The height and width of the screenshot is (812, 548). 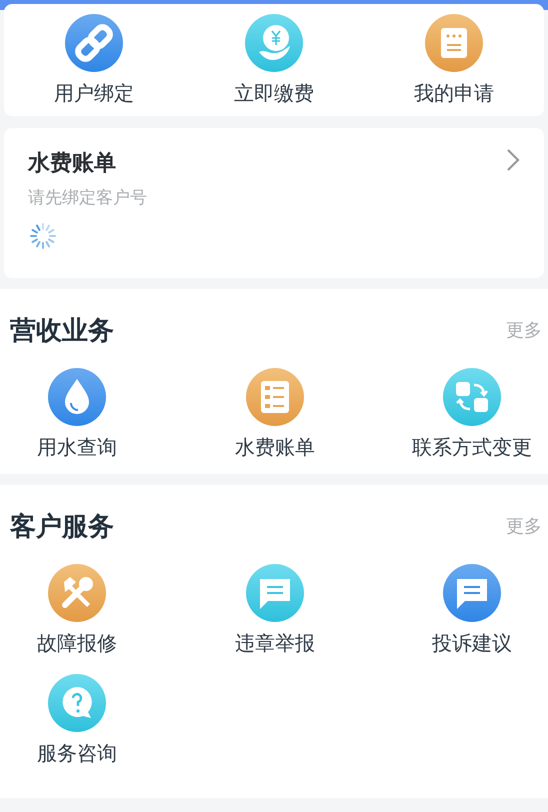 I want to click on menu-item: 立即缴费, so click(x=274, y=61).